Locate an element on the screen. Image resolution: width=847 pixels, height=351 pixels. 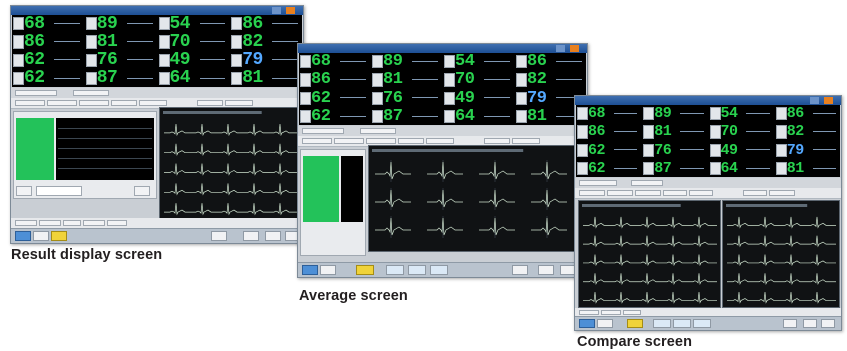
vital-cell: 82 is located at coordinates (550, 79).